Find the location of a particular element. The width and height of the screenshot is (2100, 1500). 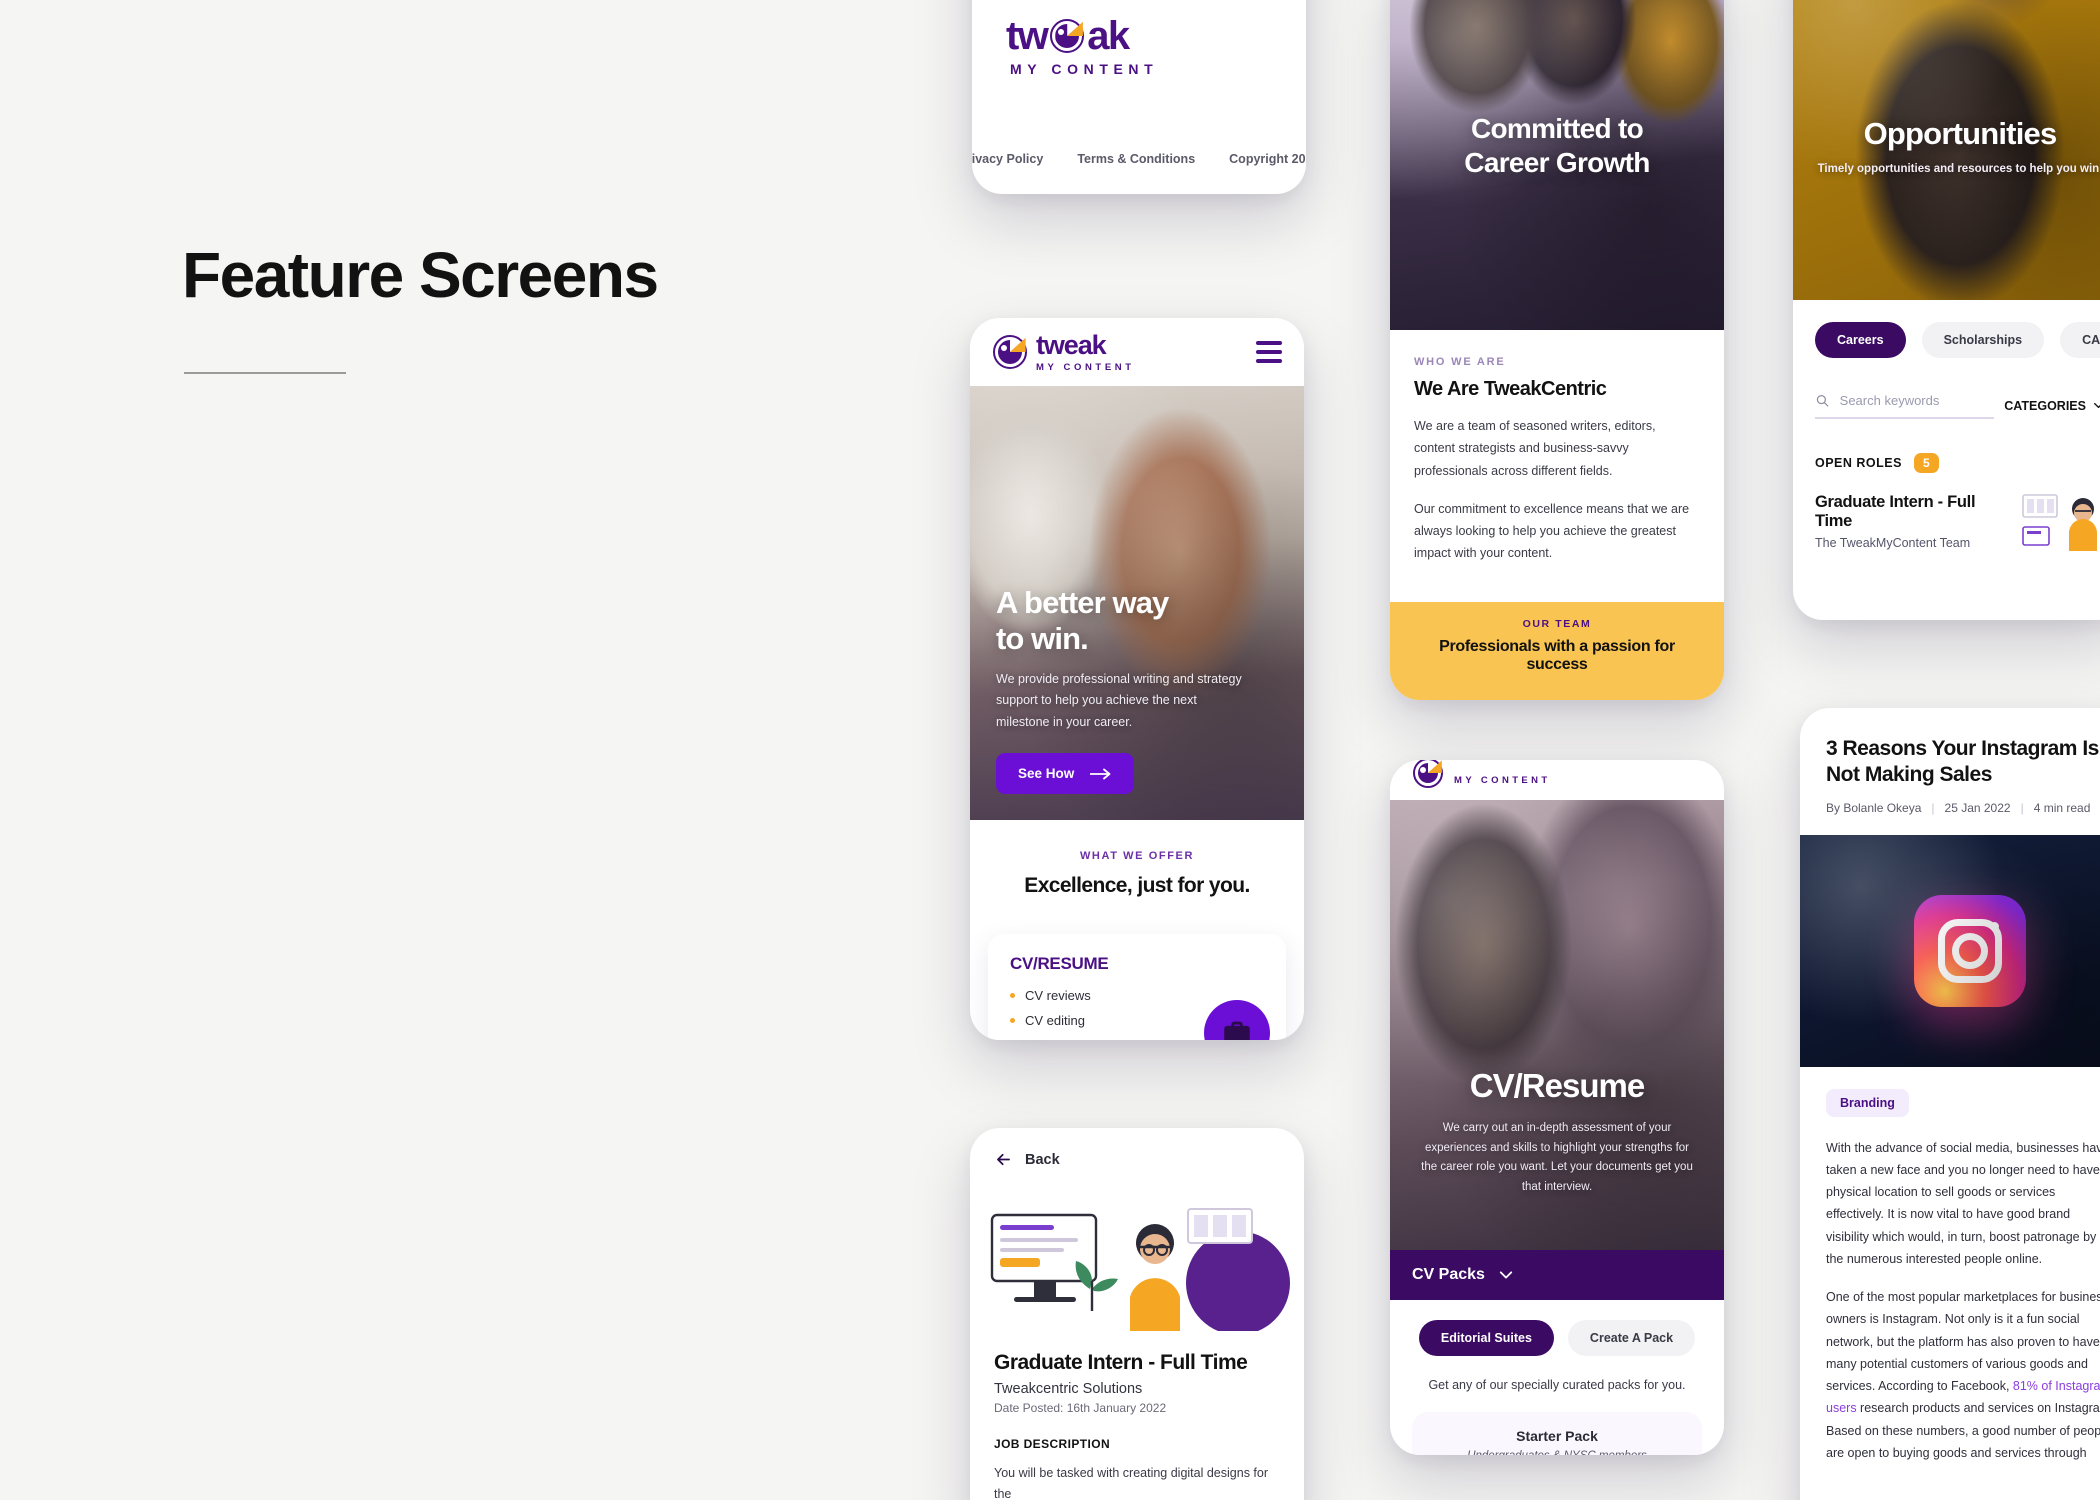

cv-logo-subtitle: MY CONTENT is located at coordinates (1502, 780).